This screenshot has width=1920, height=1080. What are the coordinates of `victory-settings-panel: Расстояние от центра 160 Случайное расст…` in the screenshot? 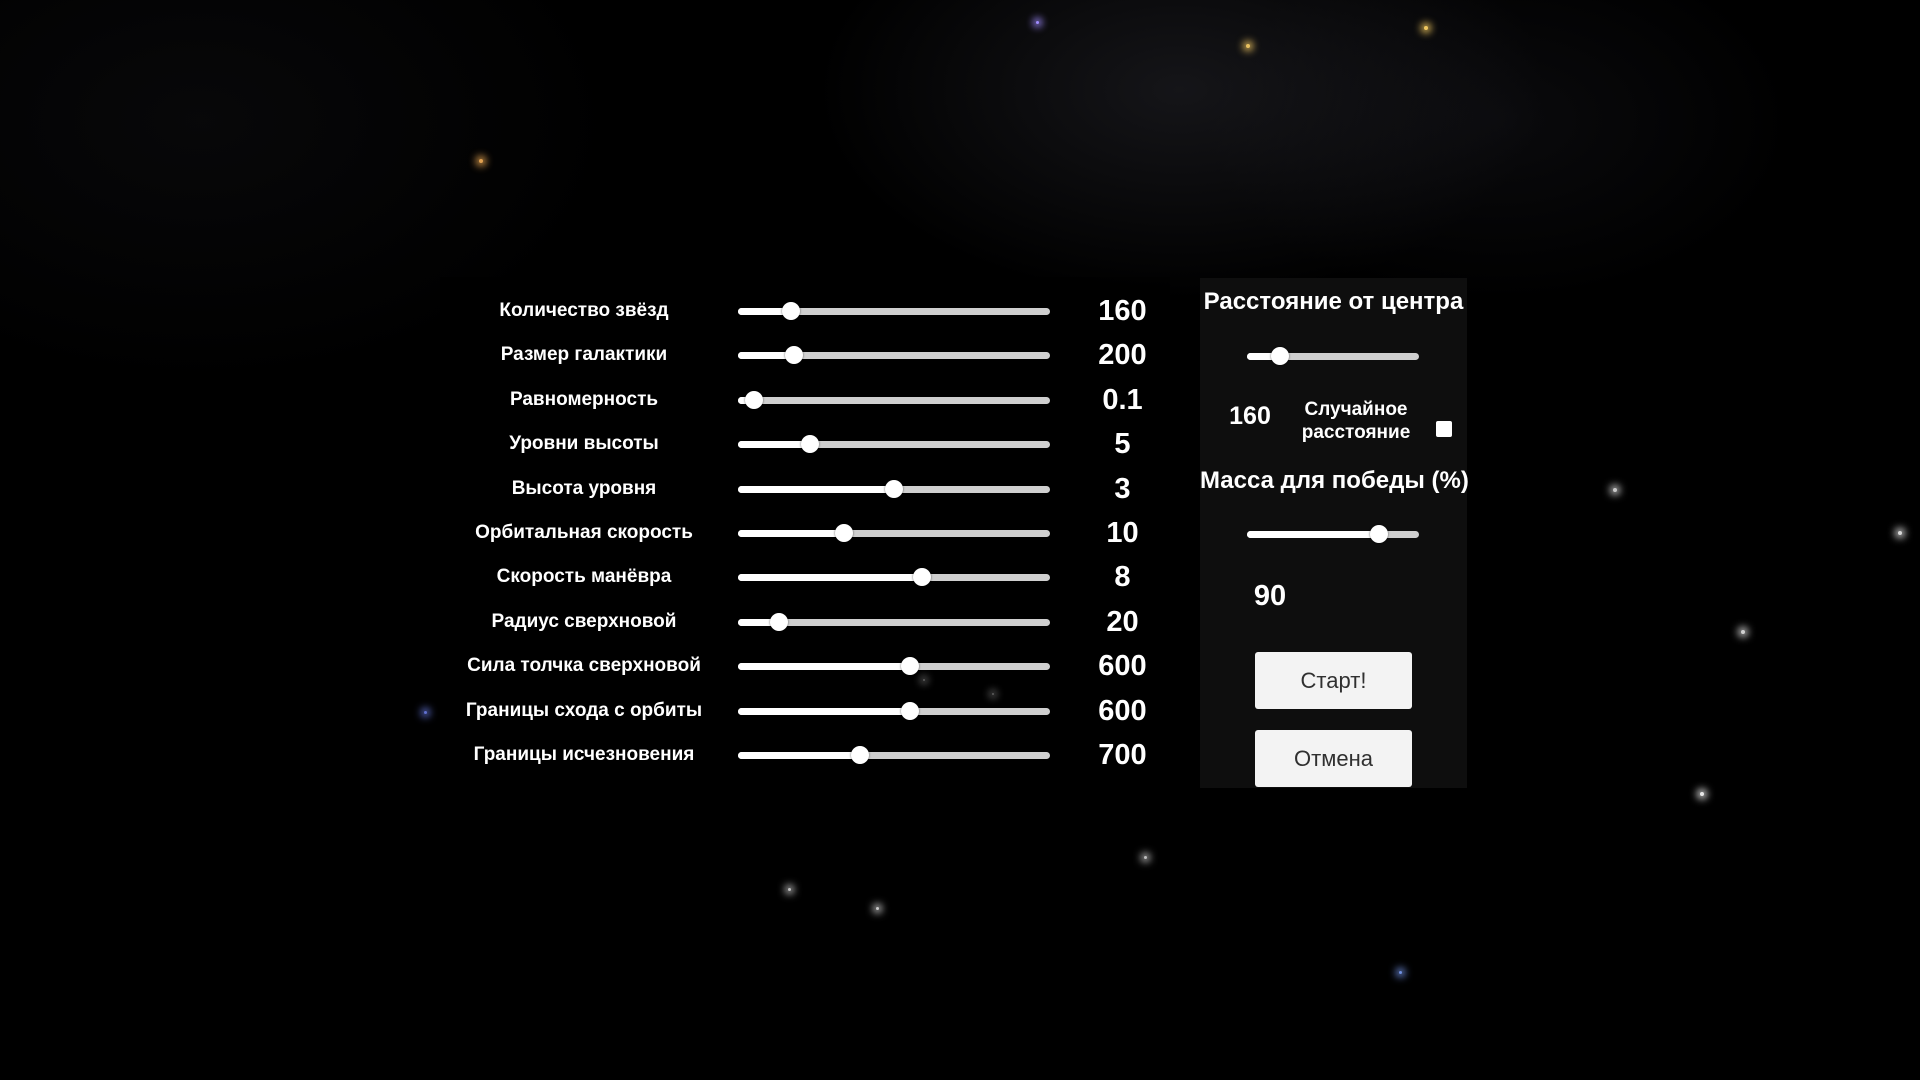 It's located at (1334, 533).